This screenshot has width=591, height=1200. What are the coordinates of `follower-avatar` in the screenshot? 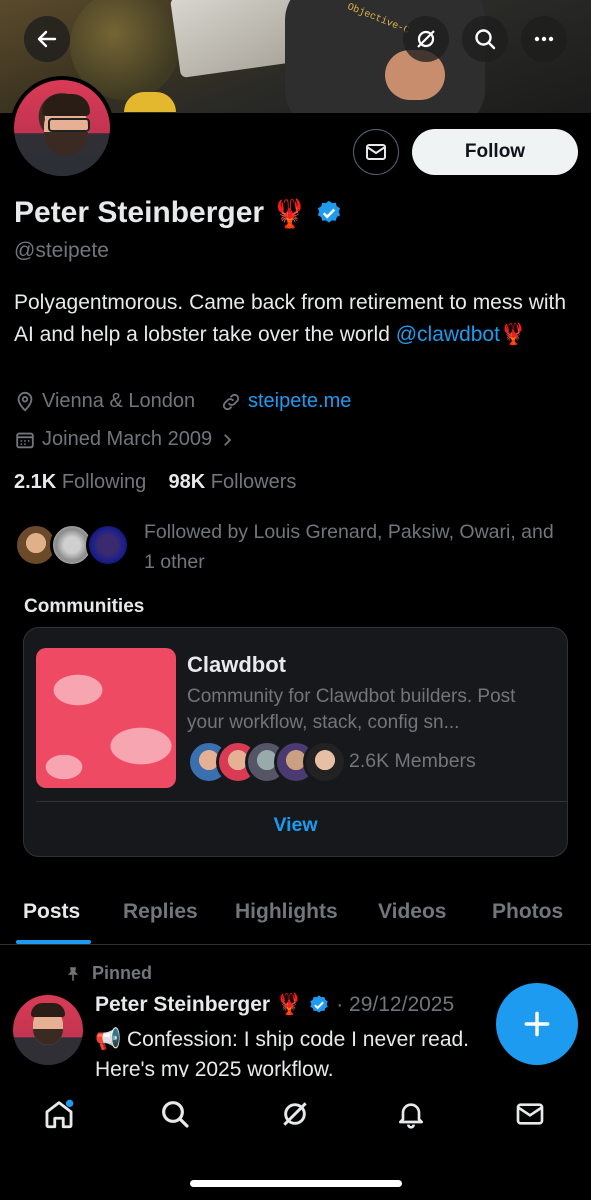 It's located at (108, 545).